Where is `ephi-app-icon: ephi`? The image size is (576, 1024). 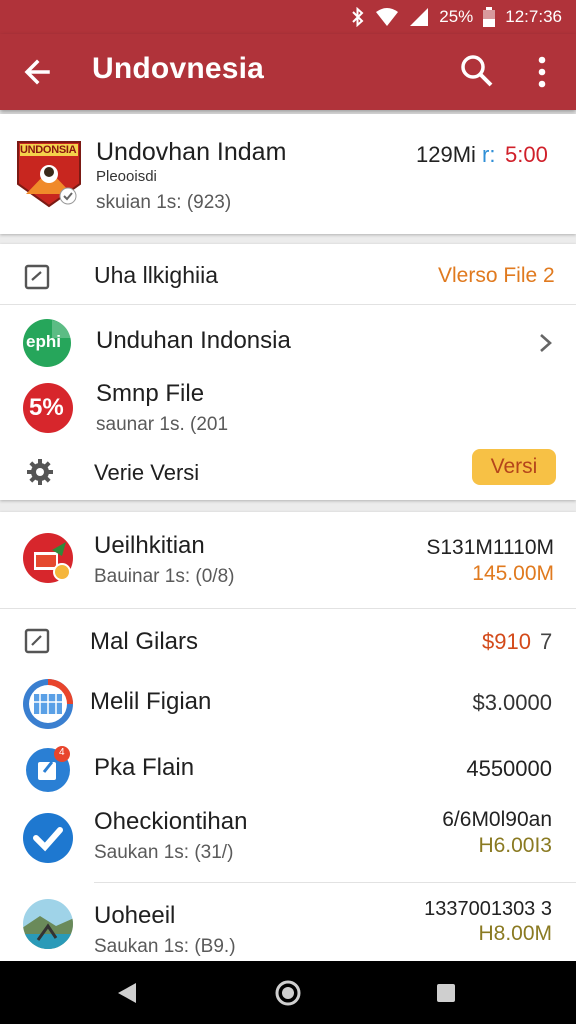
ephi-app-icon: ephi is located at coordinates (47, 343).